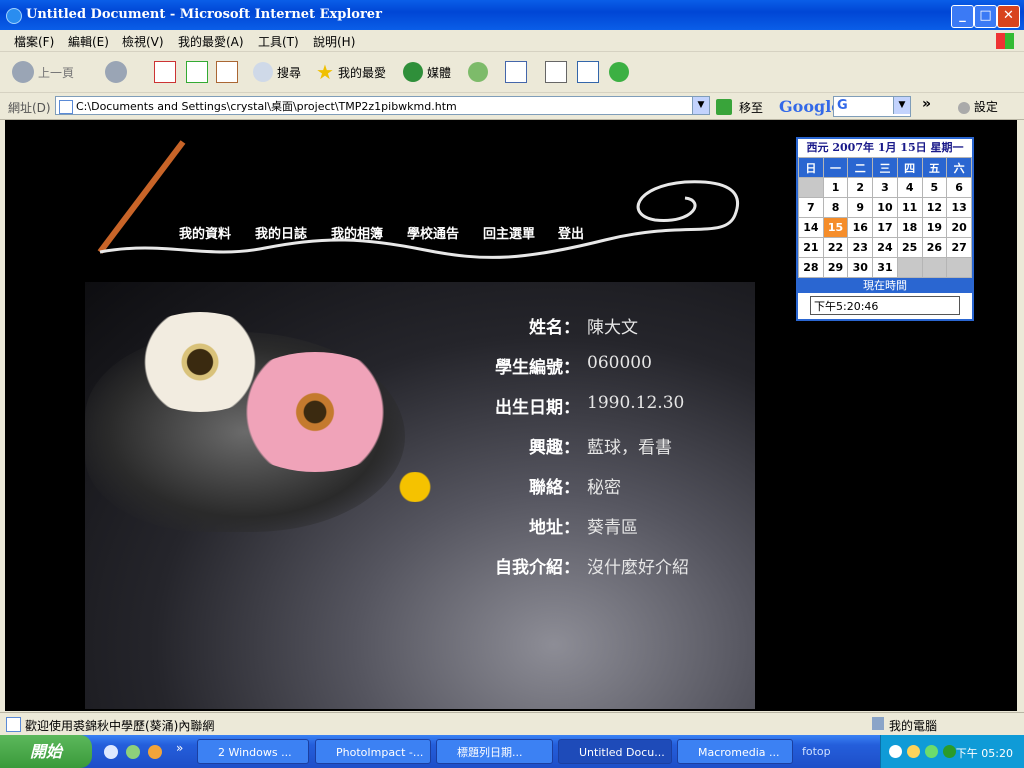  I want to click on calendar-day: 22, so click(835, 247).